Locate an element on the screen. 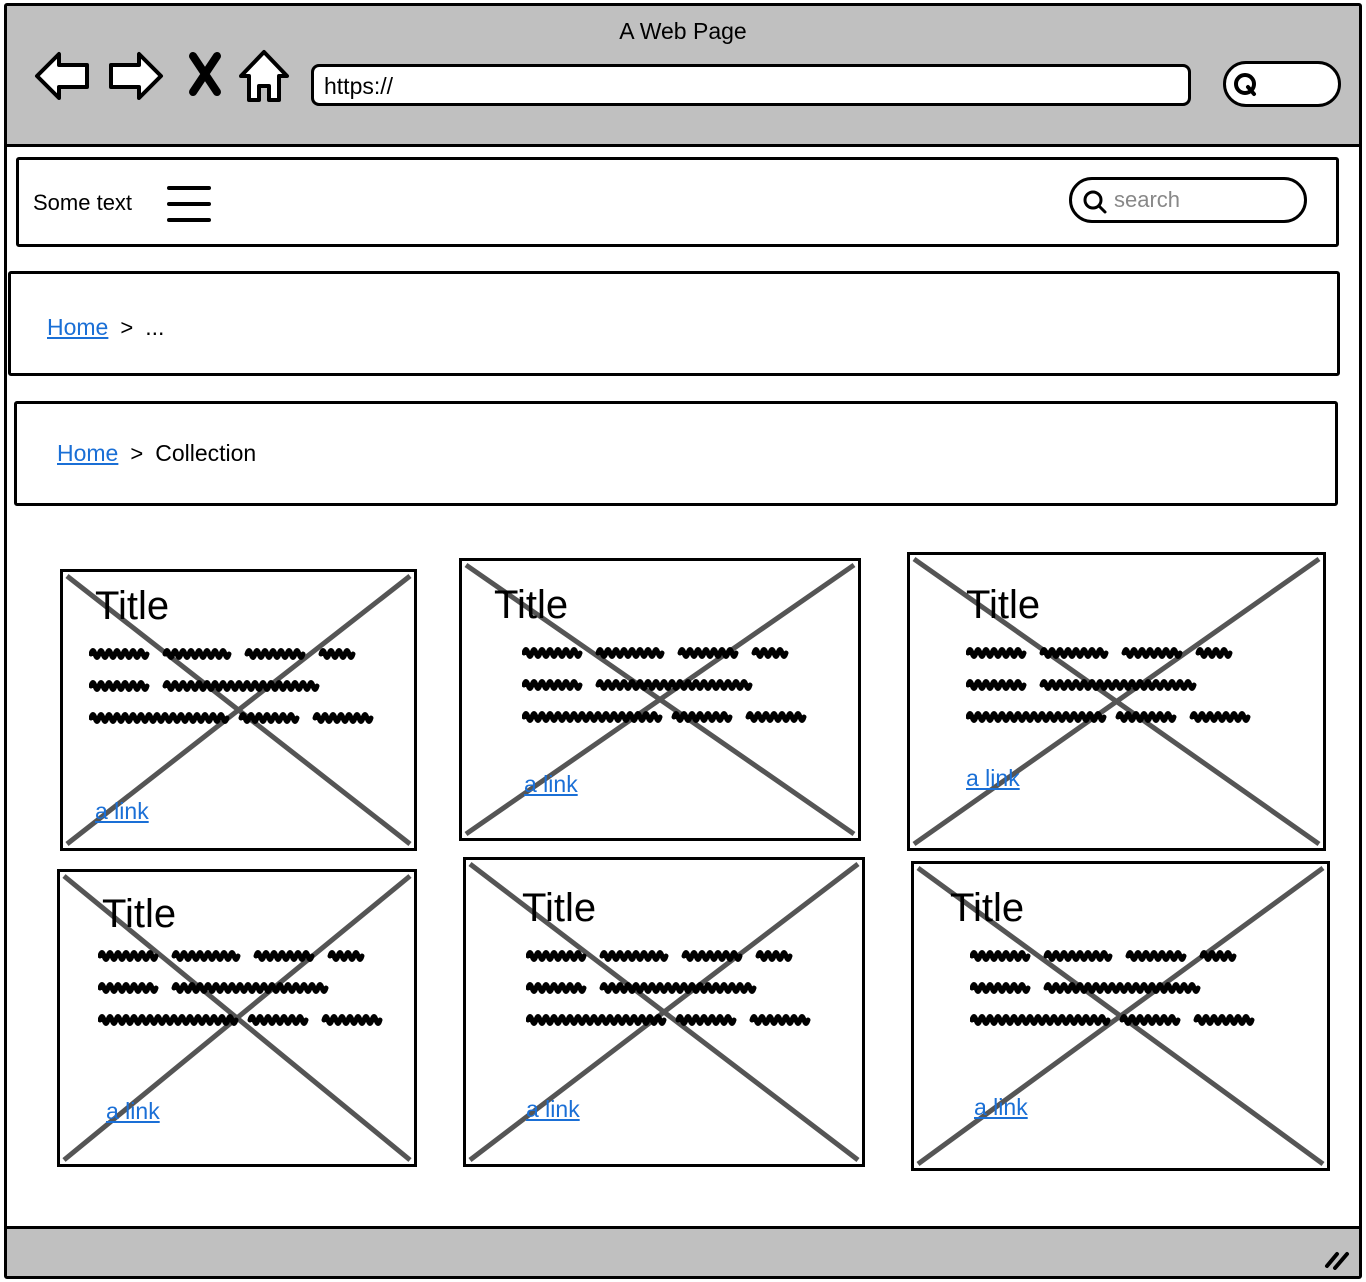  back-arrow-icon is located at coordinates (63, 76).